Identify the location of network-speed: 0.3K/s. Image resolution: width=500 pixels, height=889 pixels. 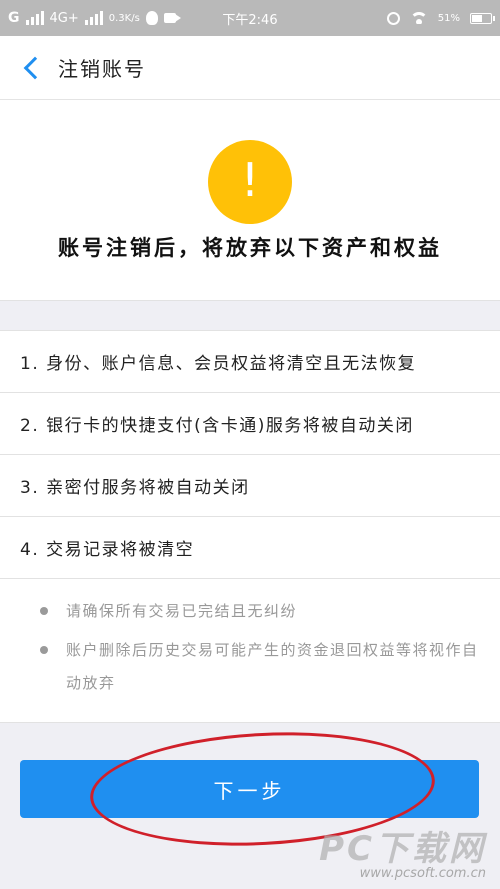
(124, 18).